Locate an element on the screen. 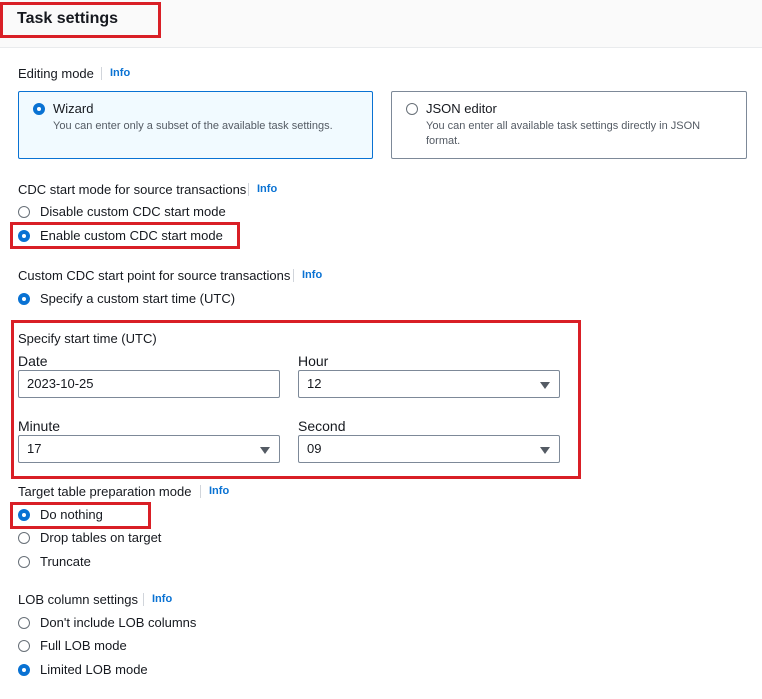 Image resolution: width=762 pixels, height=699 pixels. limited-lob-label: Limited LOB mode is located at coordinates (94, 669).